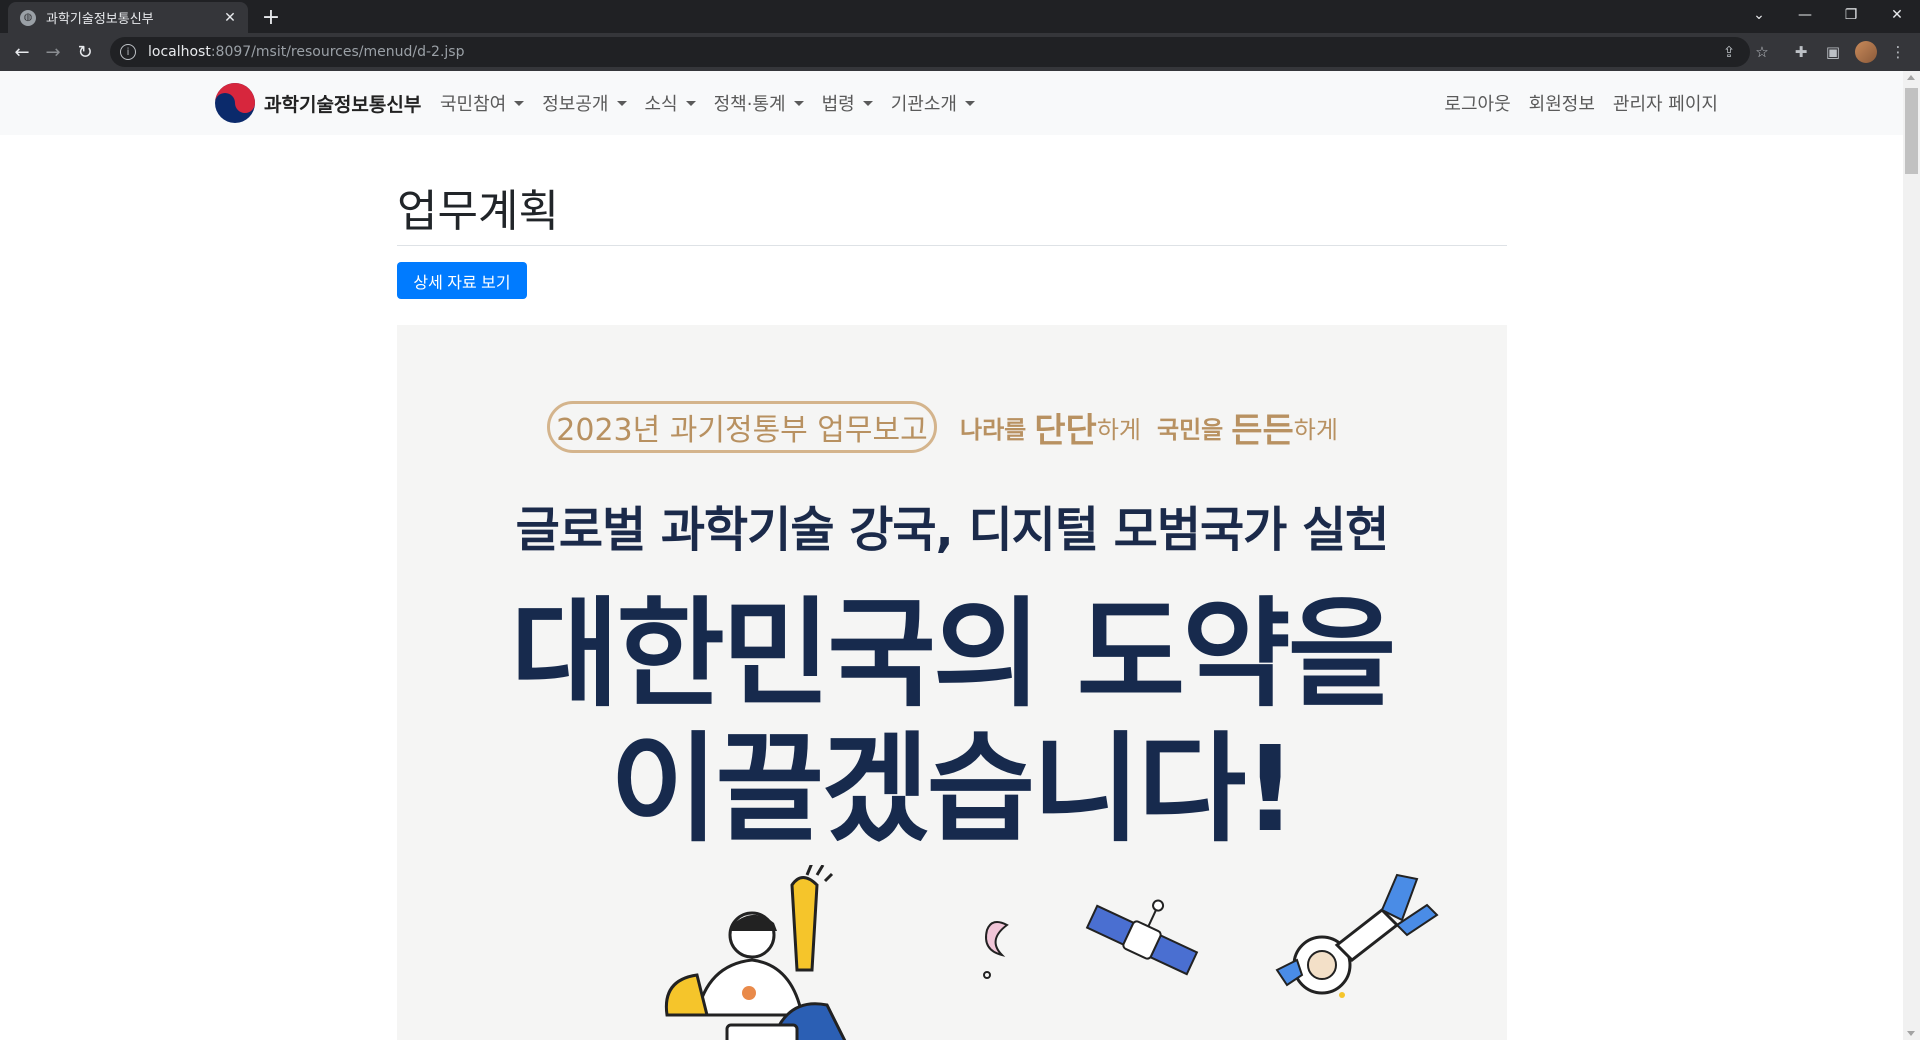 This screenshot has width=1920, height=1040. I want to click on menu-label: 정책·통계, so click(749, 104).